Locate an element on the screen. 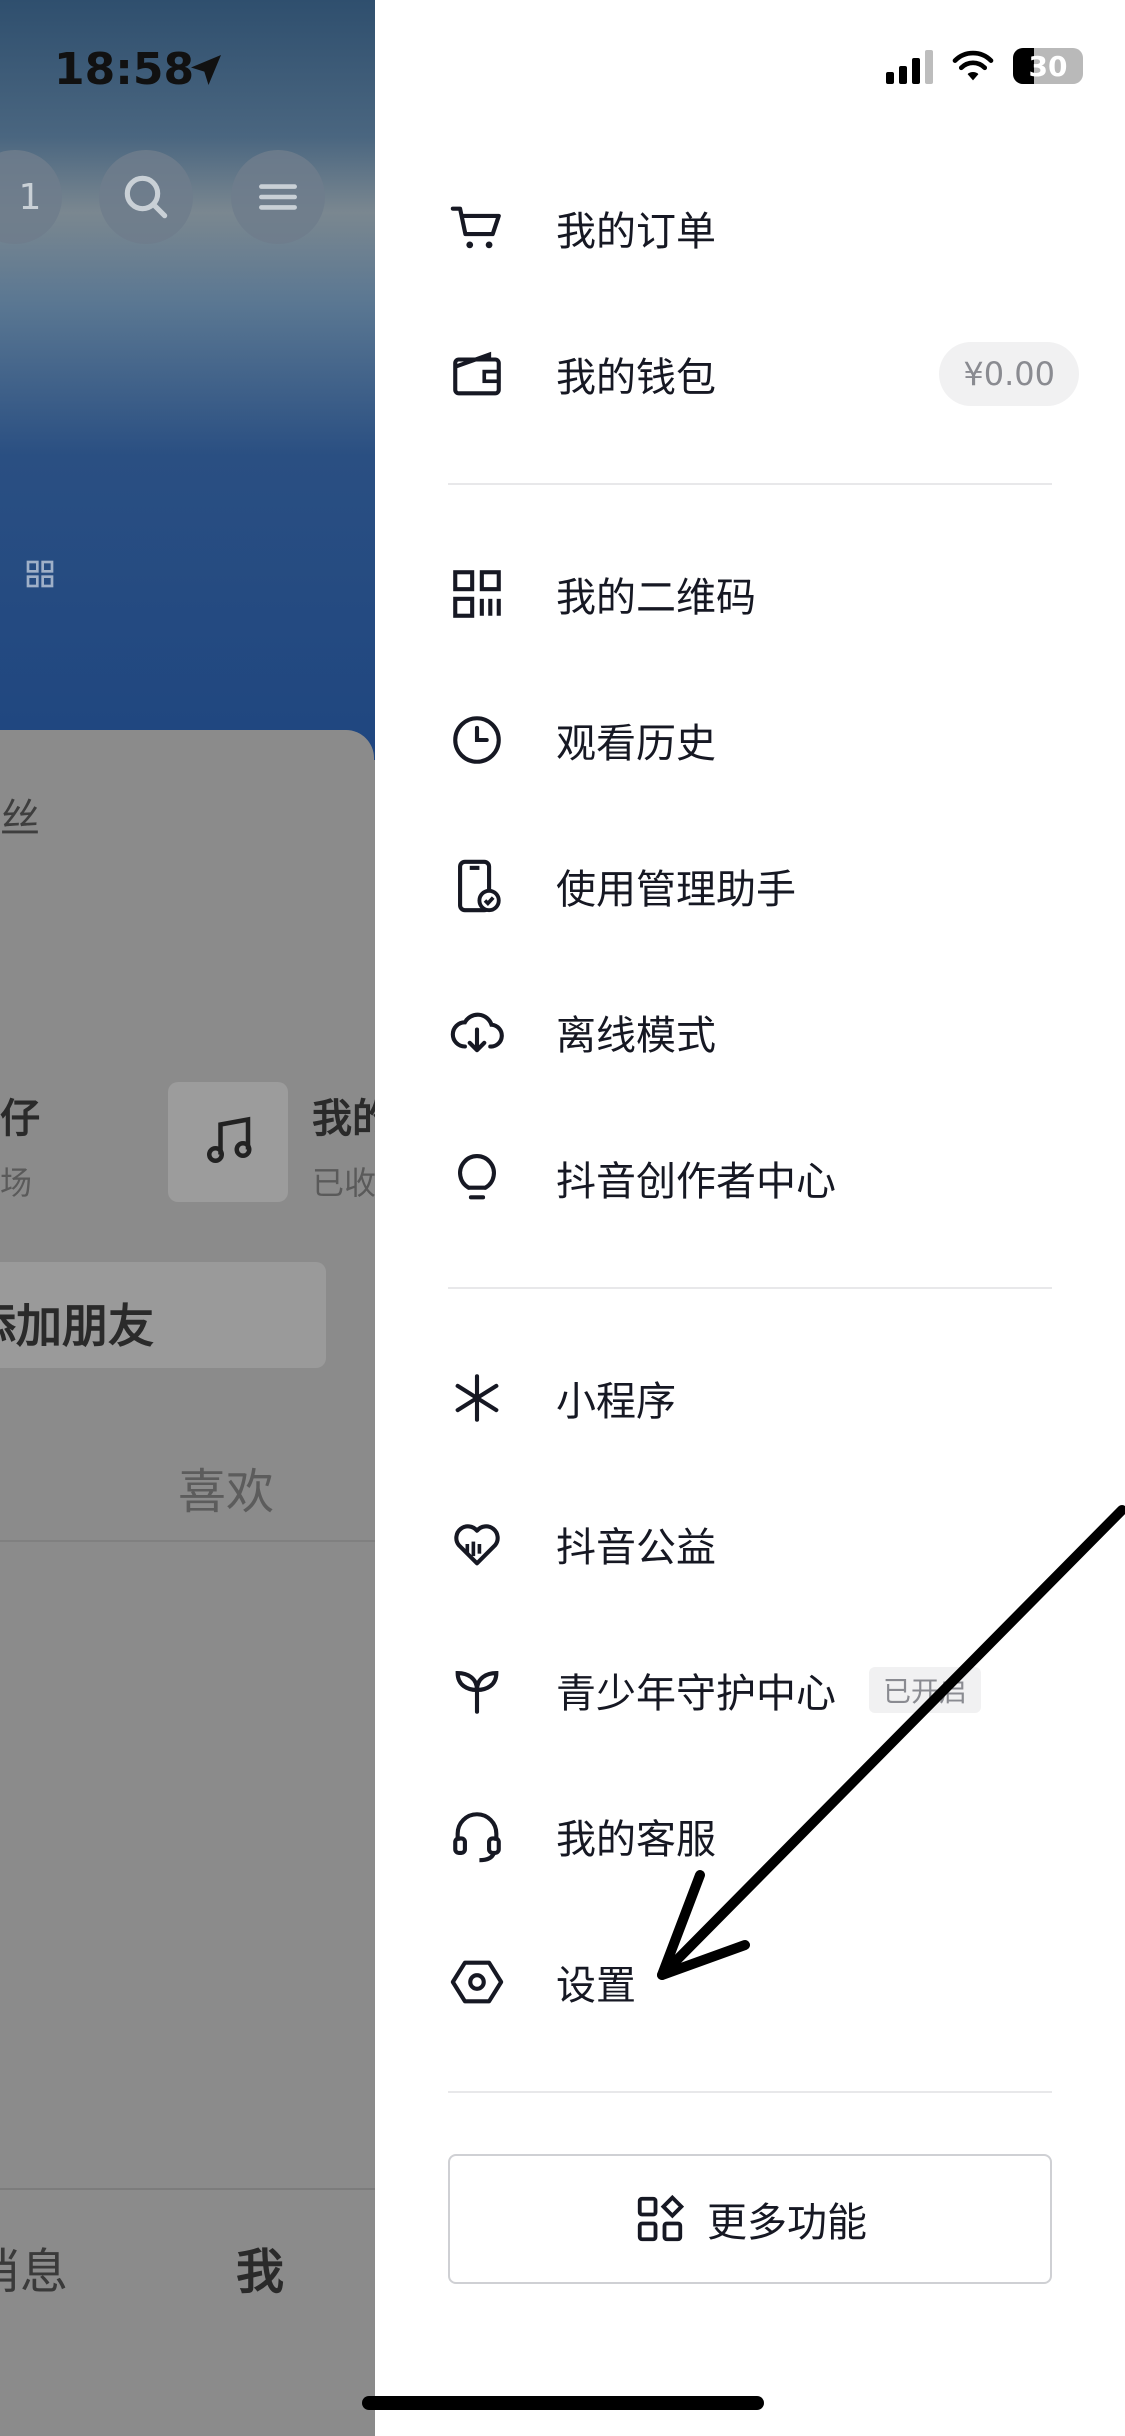  qrcode-small-icon is located at coordinates (40, 574).